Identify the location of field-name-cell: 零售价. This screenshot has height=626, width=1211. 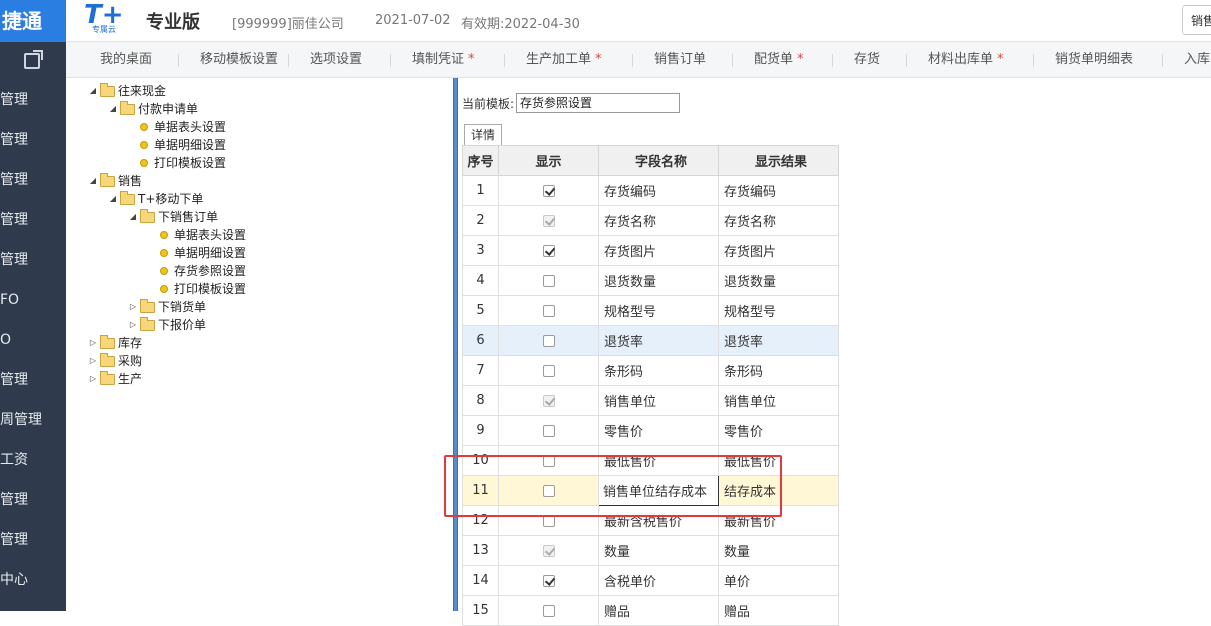
(658, 430).